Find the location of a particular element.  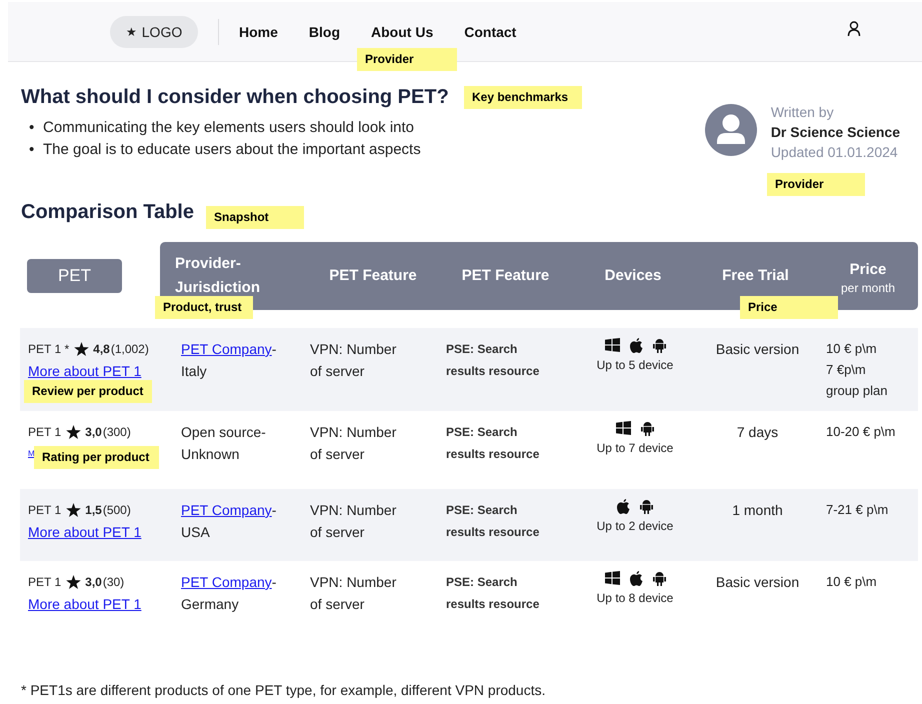

sticky-note: Review per product is located at coordinates (88, 391).